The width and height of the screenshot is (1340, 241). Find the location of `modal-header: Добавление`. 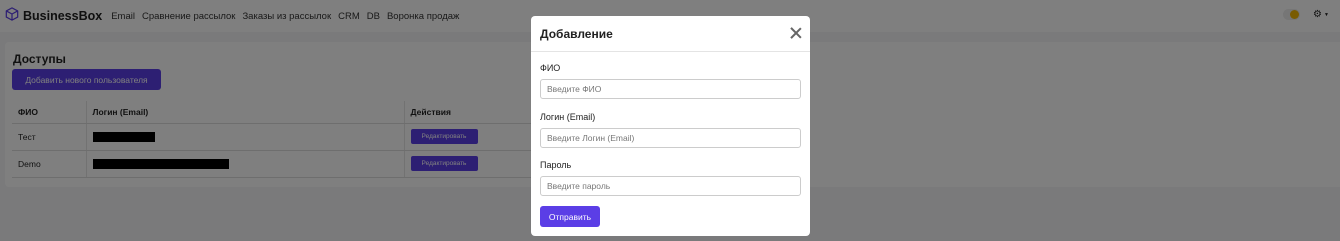

modal-header: Добавление is located at coordinates (670, 34).